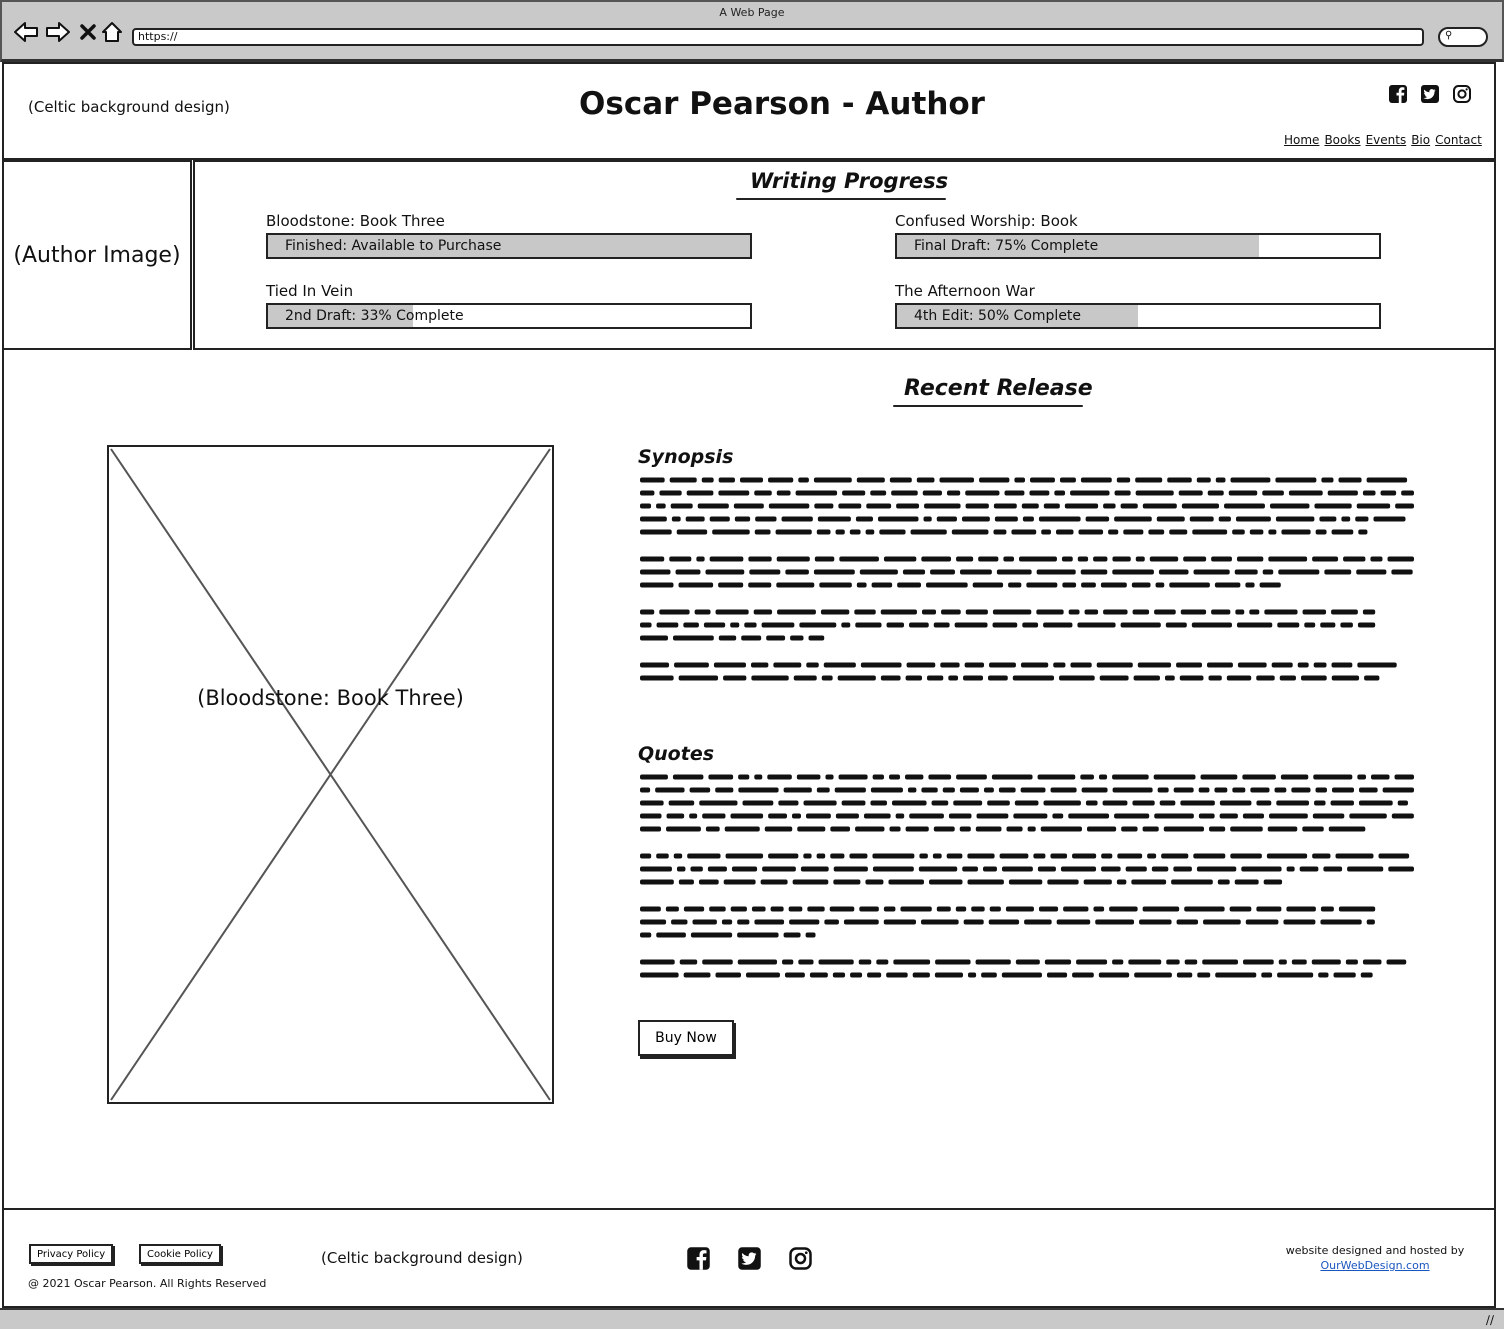 The height and width of the screenshot is (1329, 1504). What do you see at coordinates (112, 32) in the screenshot?
I see `home-icon` at bounding box center [112, 32].